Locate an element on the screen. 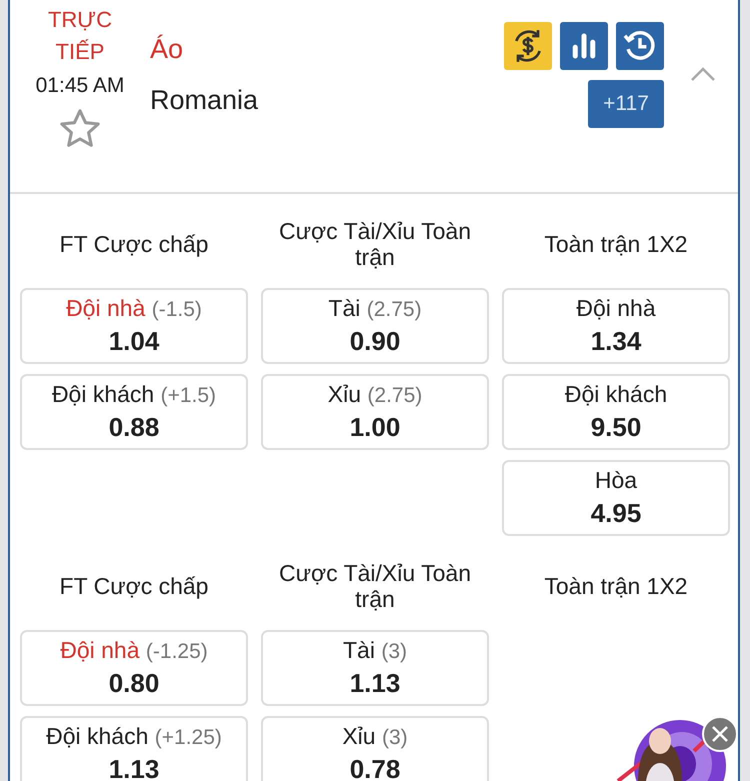 Image resolution: width=750 pixels, height=781 pixels. odds-button: Đội nhà 1.34 is located at coordinates (616, 326).